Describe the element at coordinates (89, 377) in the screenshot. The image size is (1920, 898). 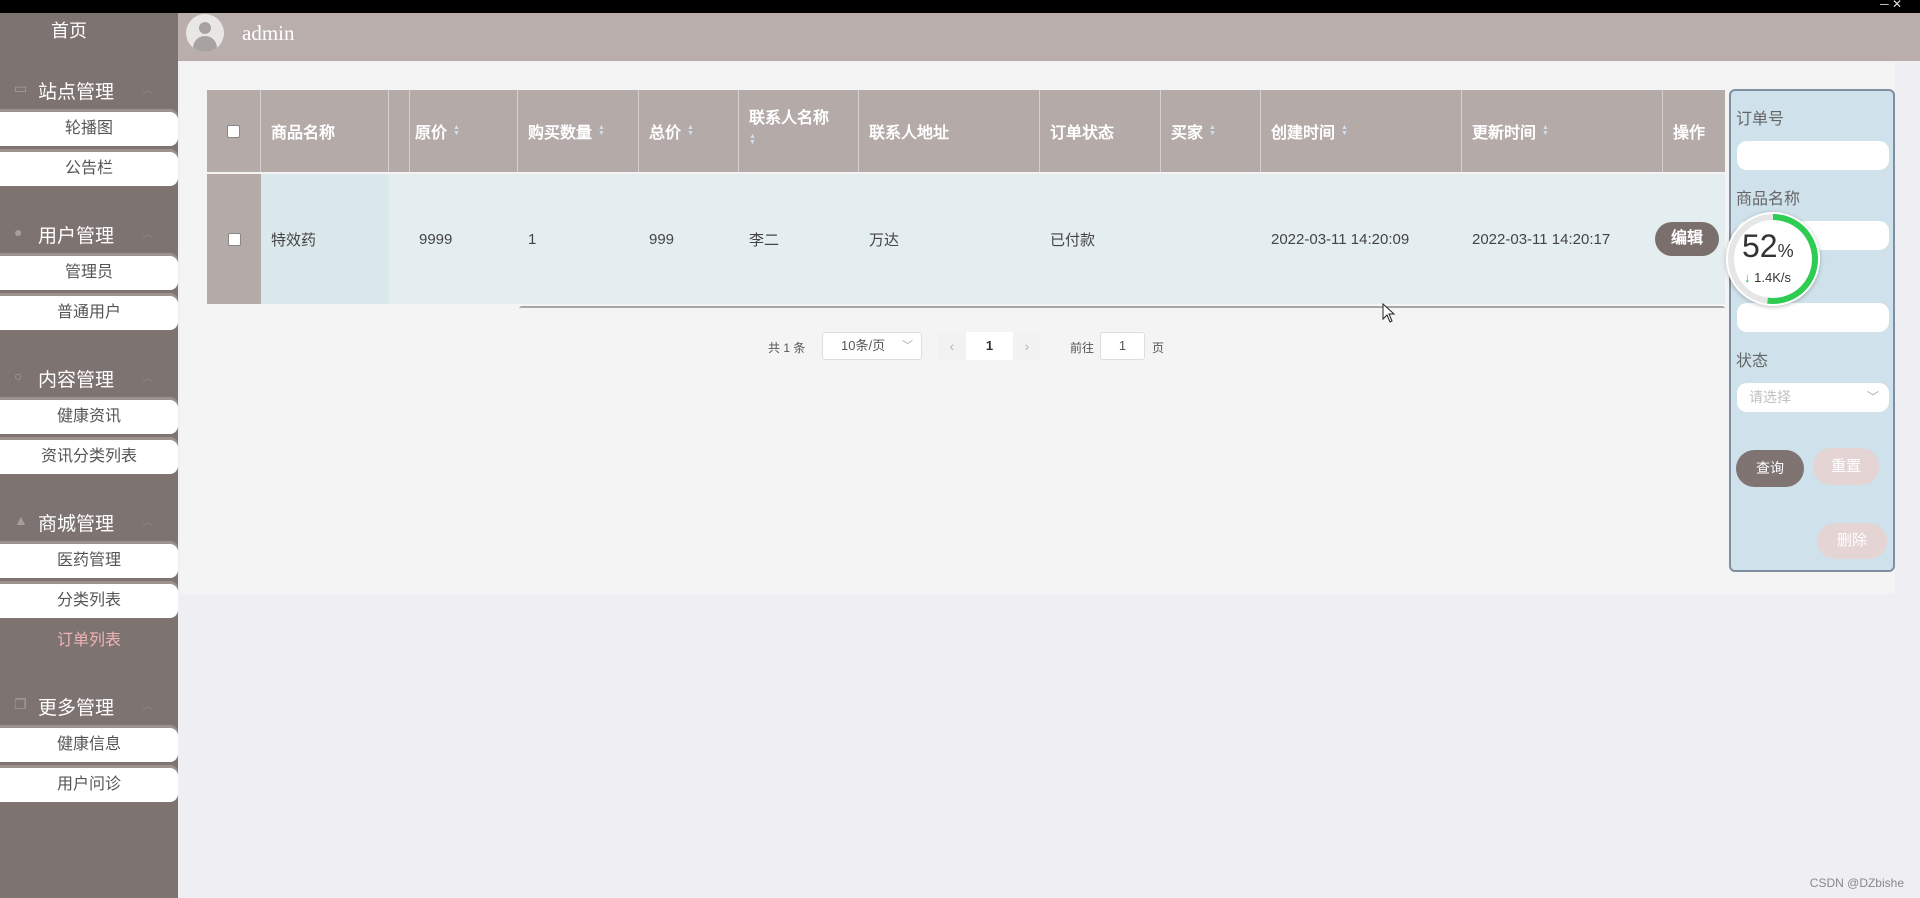
I see `sidebar-group-content: ○ 内容管理 ︿` at that location.